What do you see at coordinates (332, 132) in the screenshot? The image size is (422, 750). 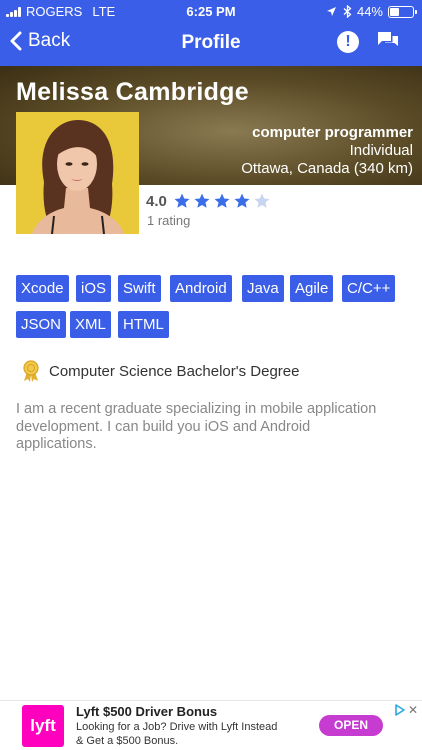 I see `profile-occupation: computer programmer` at bounding box center [332, 132].